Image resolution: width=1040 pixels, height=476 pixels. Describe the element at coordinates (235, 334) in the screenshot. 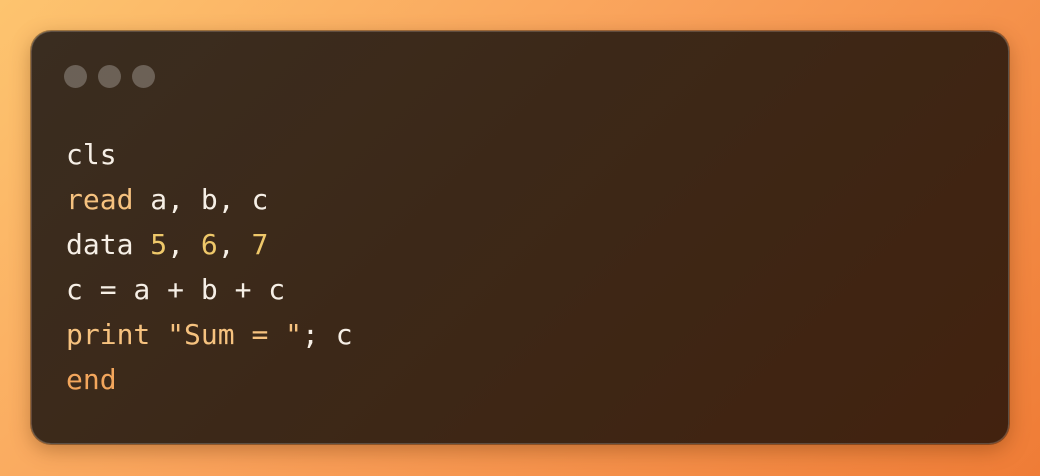

I see `string-literal: "Sum = "` at that location.